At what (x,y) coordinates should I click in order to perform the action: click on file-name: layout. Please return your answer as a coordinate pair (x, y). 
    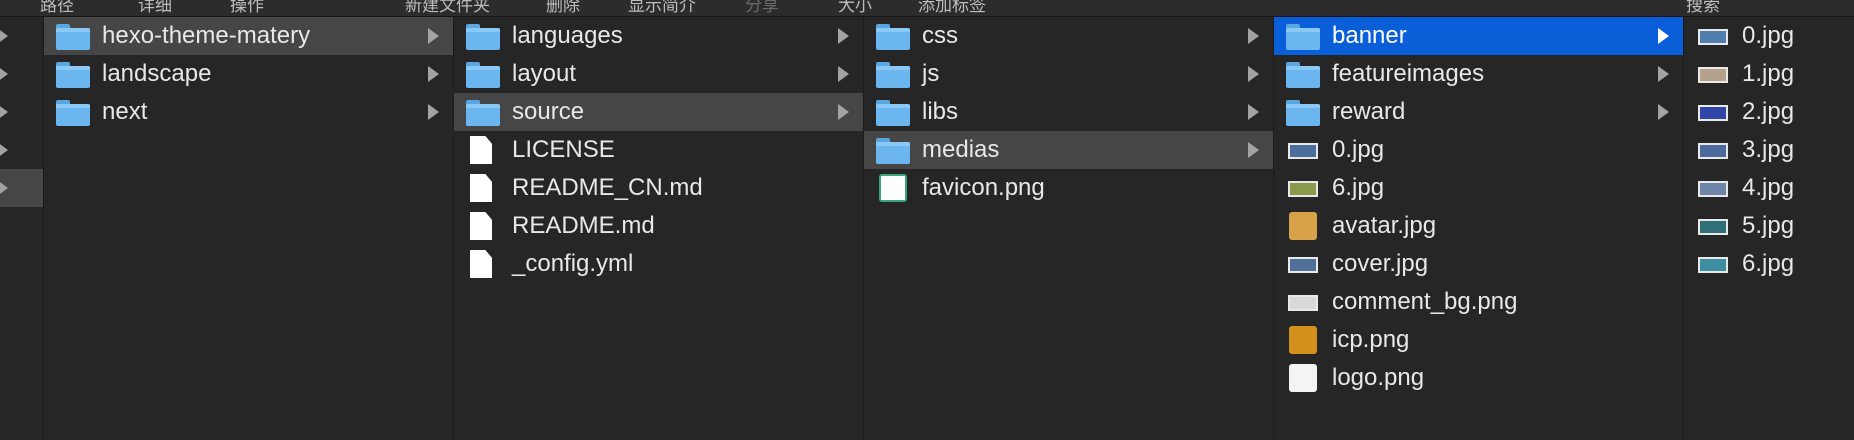
    Looking at the image, I should click on (544, 73).